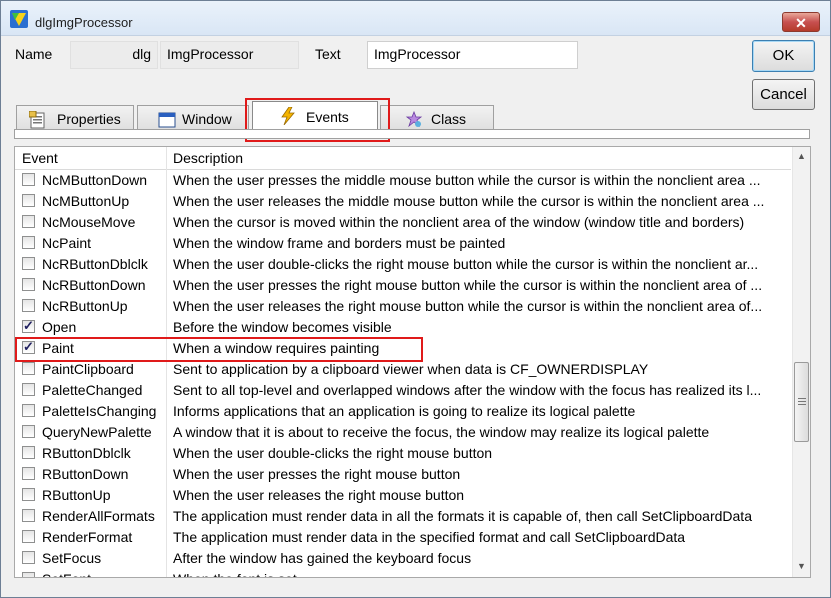  What do you see at coordinates (114, 55) in the screenshot?
I see `name-prefix-field: dlg` at bounding box center [114, 55].